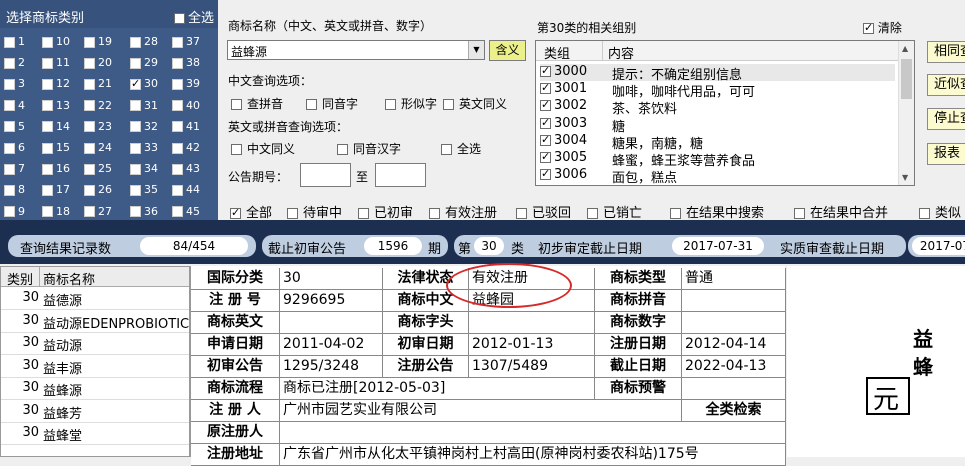  What do you see at coordinates (95, 388) in the screenshot?
I see `list-item: 30 益蜂源` at bounding box center [95, 388].